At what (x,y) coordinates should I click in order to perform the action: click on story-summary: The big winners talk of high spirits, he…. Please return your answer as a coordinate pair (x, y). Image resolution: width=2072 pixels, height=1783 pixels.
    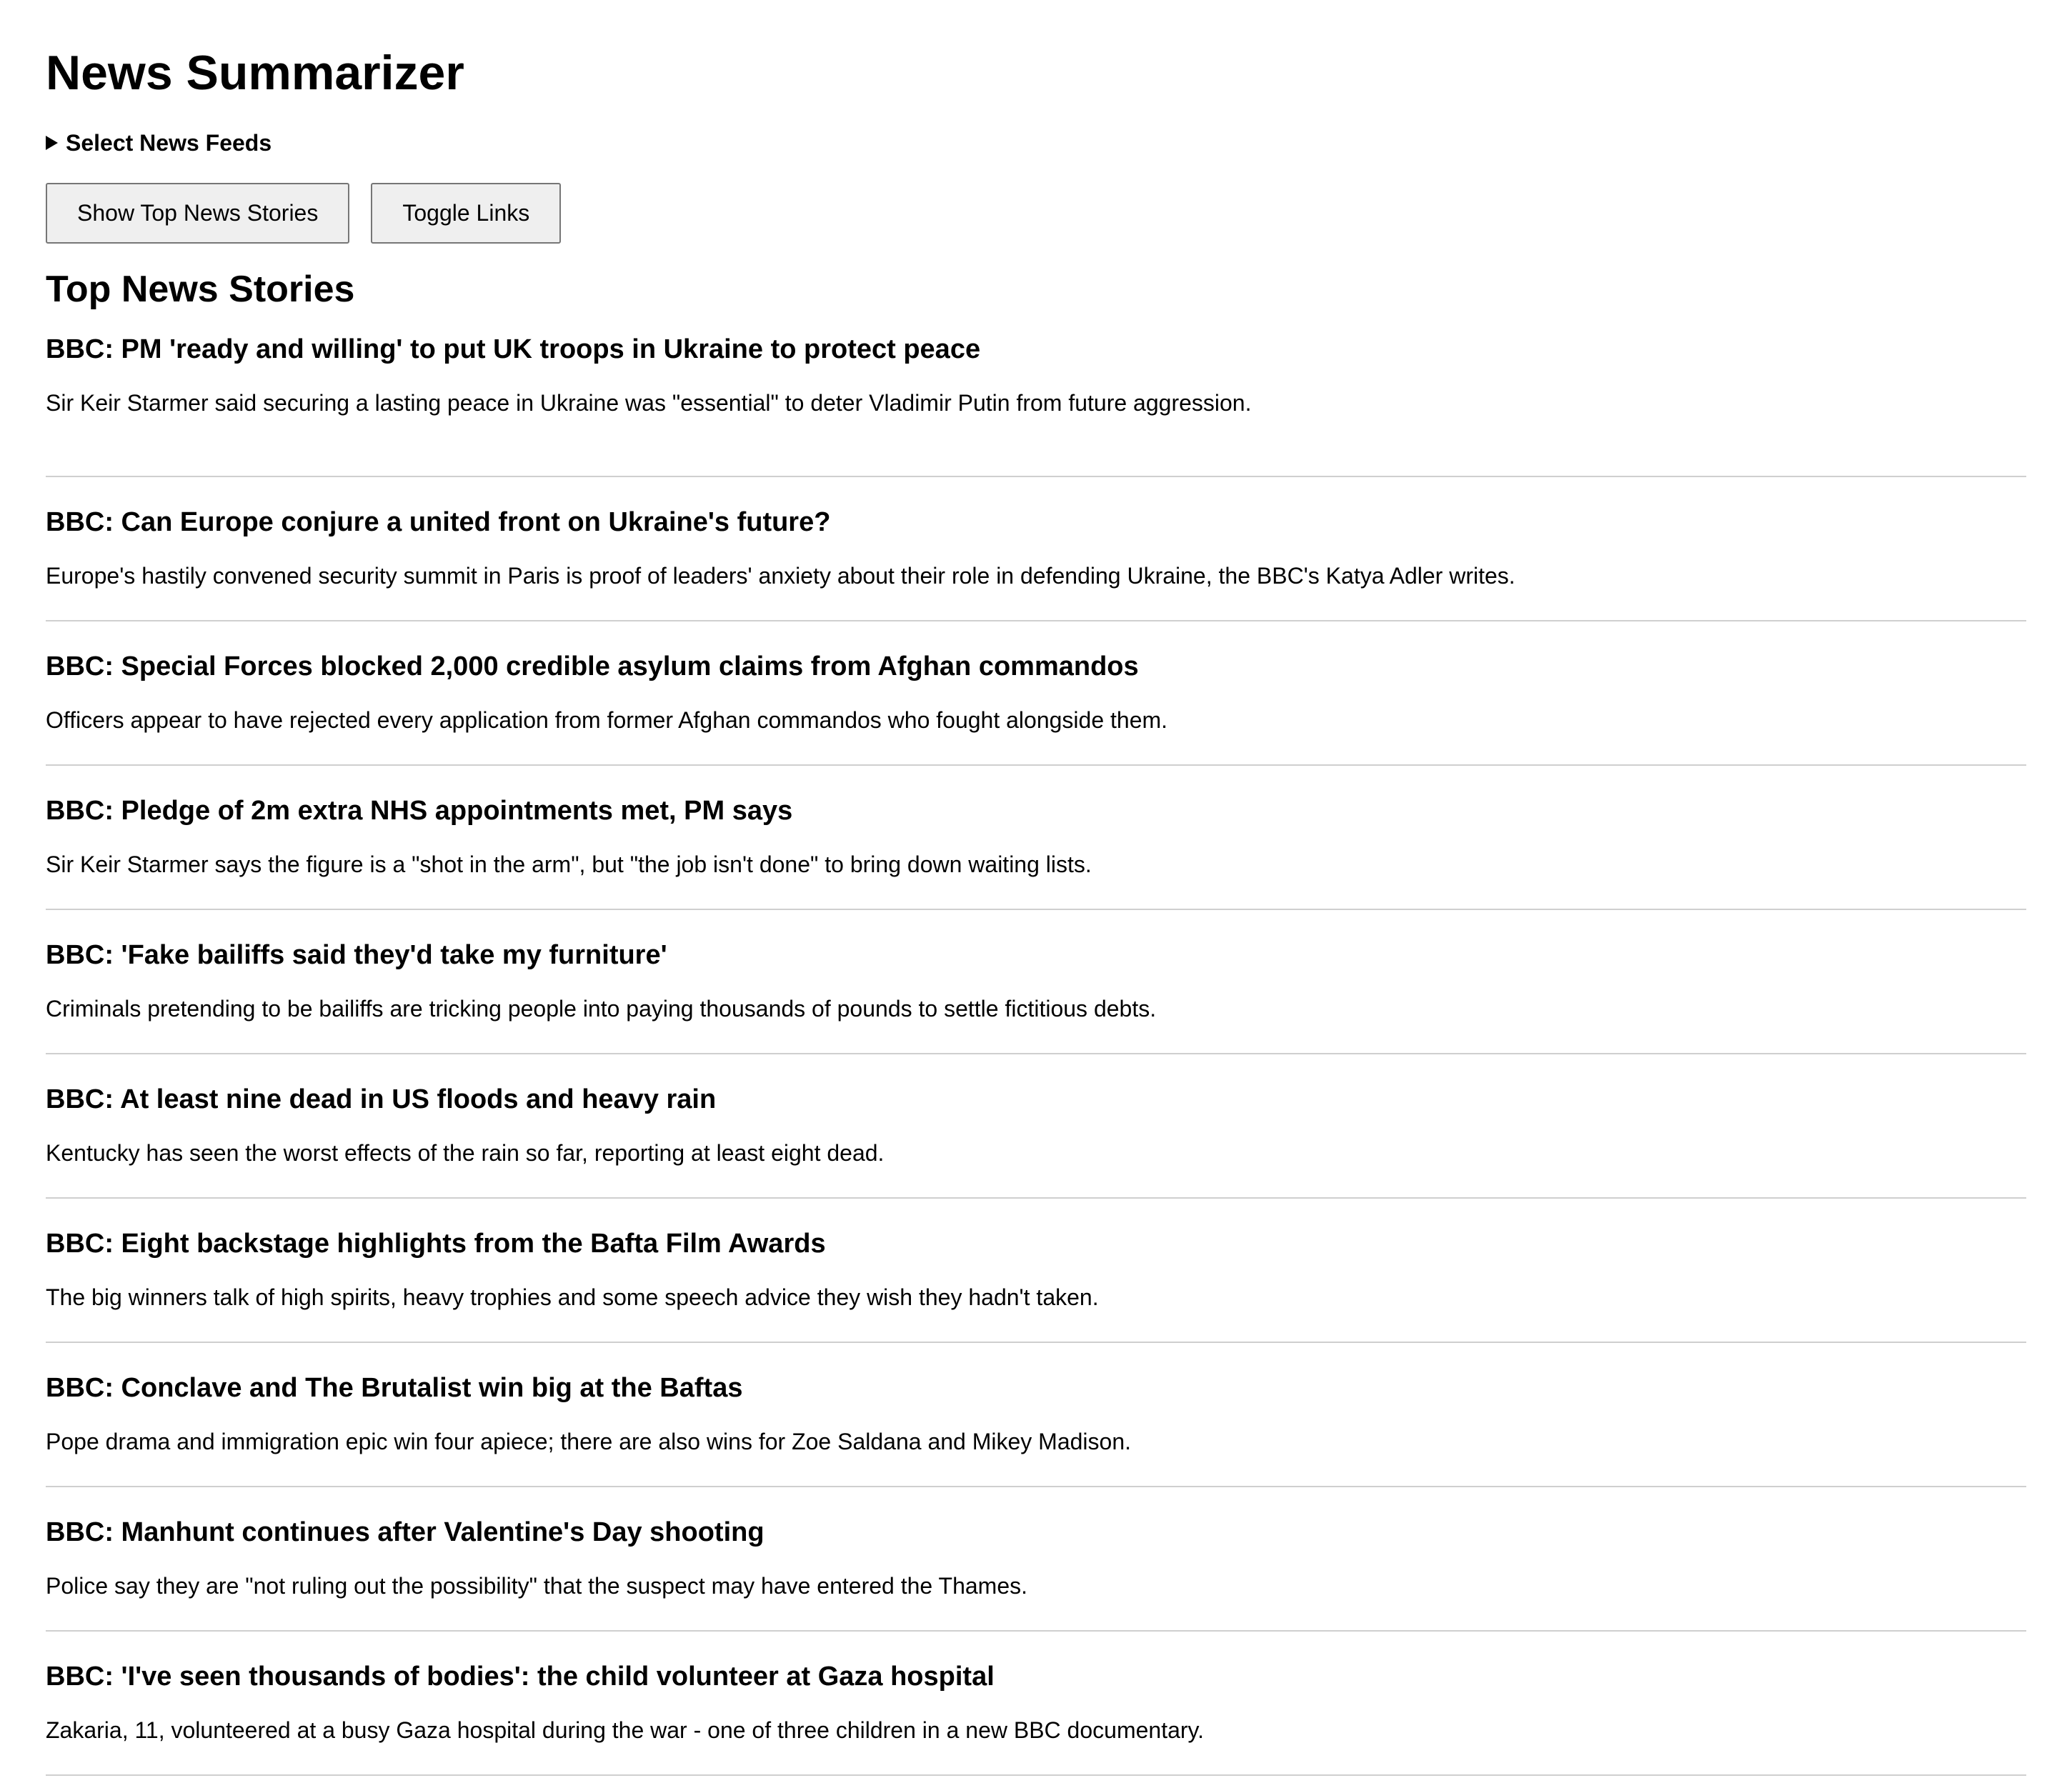
    Looking at the image, I should click on (572, 1297).